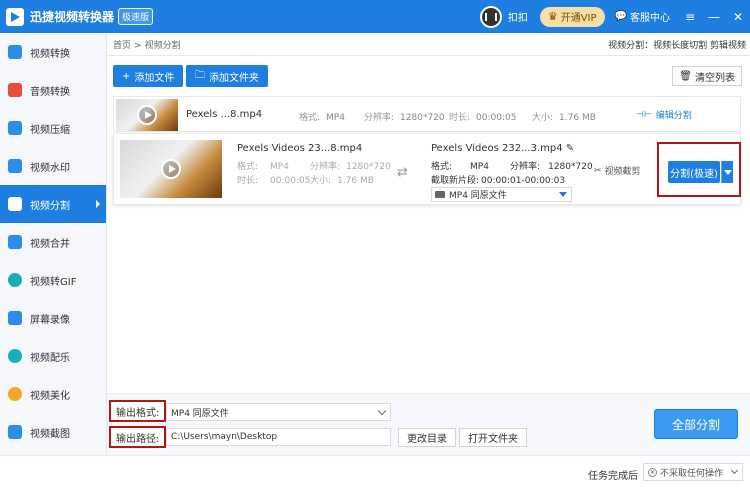 The height and width of the screenshot is (491, 750). Describe the element at coordinates (162, 46) in the screenshot. I see `breadcrumb-current: 视频分割` at that location.